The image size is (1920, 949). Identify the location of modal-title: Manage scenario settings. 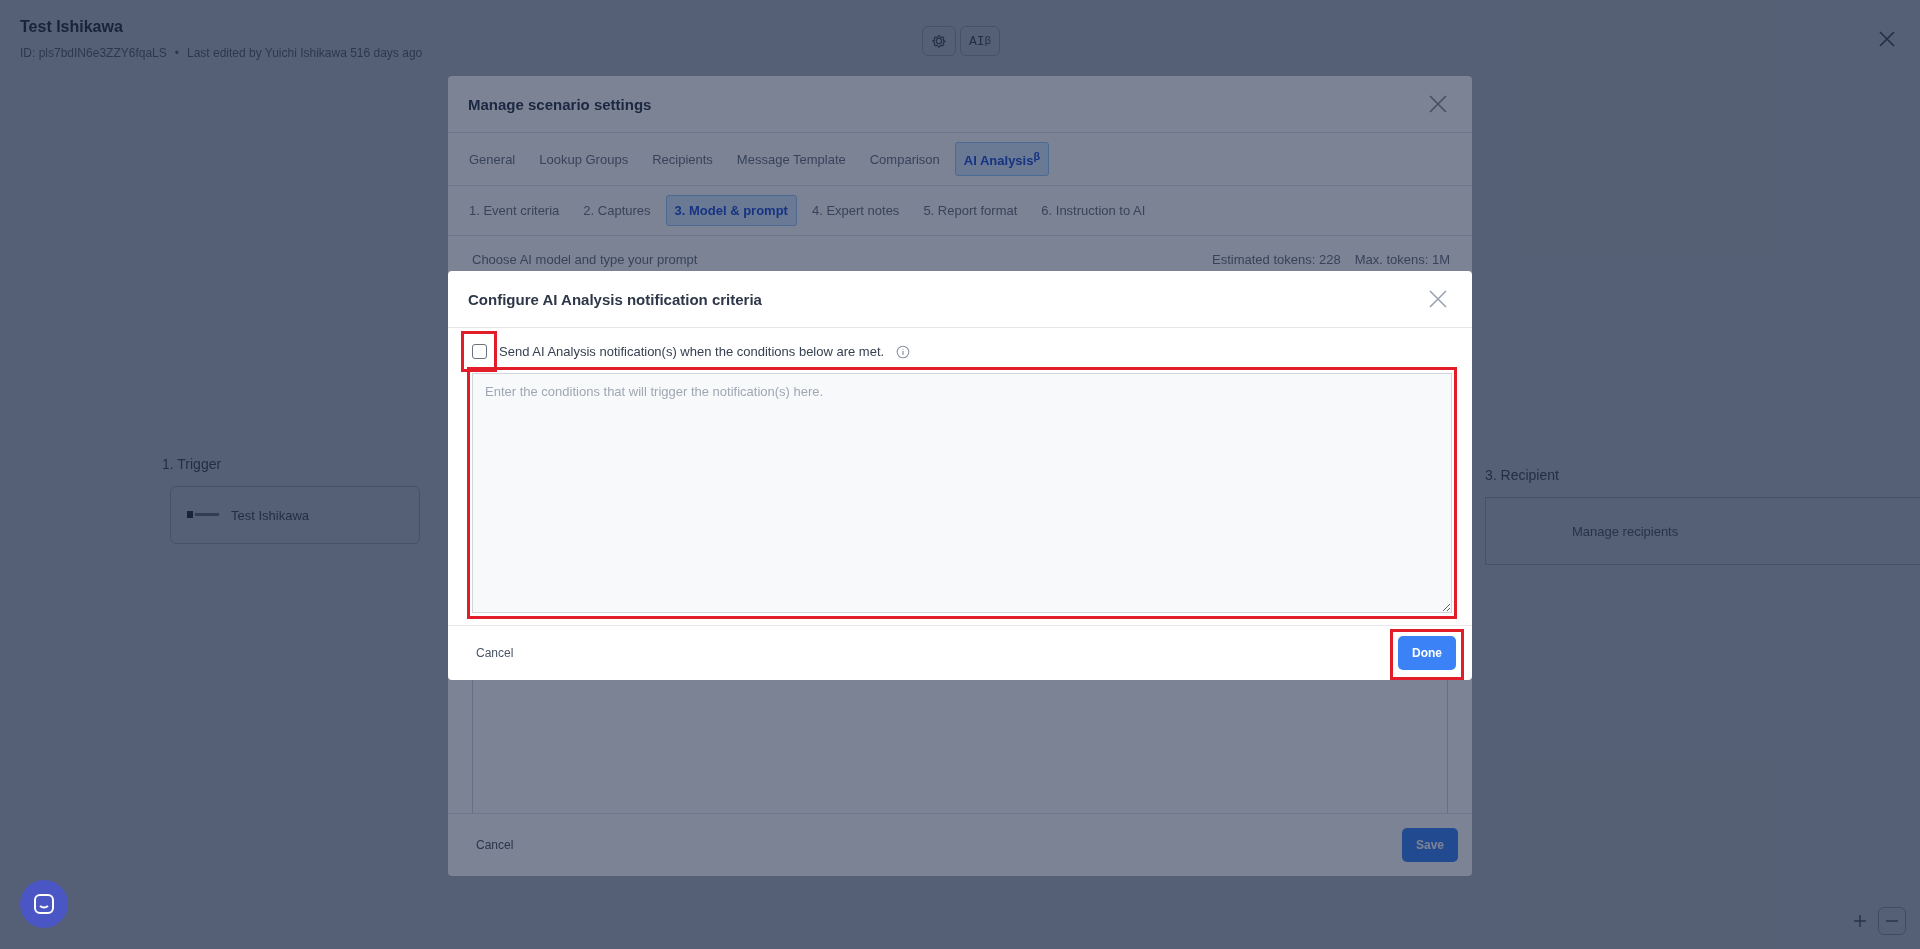
(560, 104).